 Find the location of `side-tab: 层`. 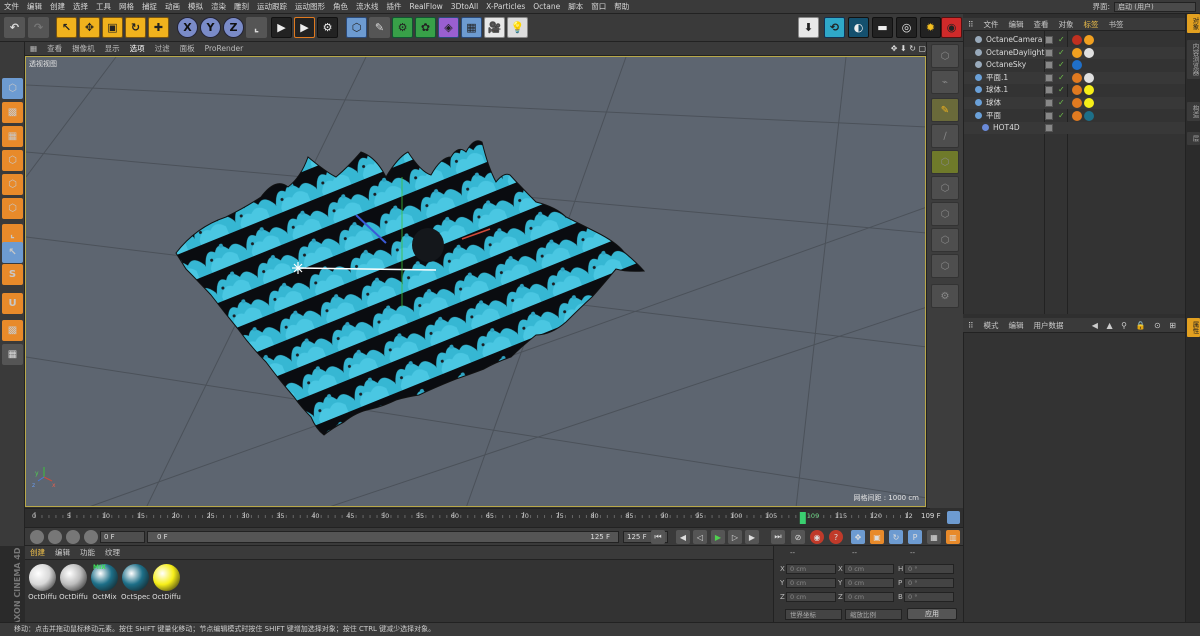

side-tab: 层 is located at coordinates (1193, 138).